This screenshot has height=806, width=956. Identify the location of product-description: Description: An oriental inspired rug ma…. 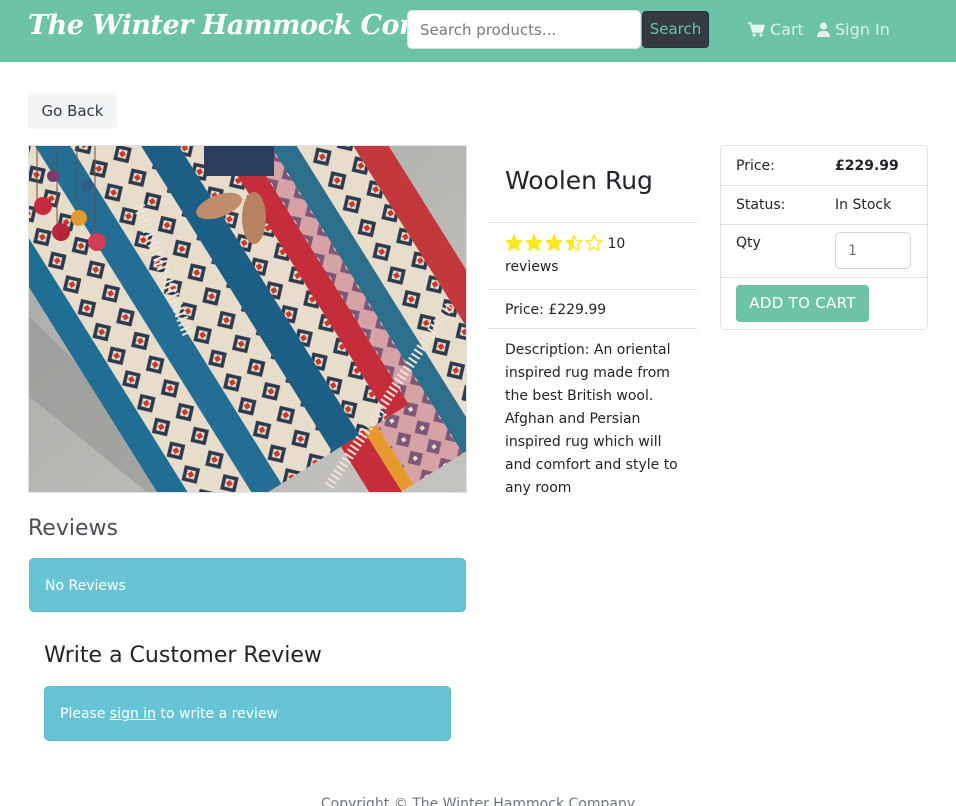
(591, 419).